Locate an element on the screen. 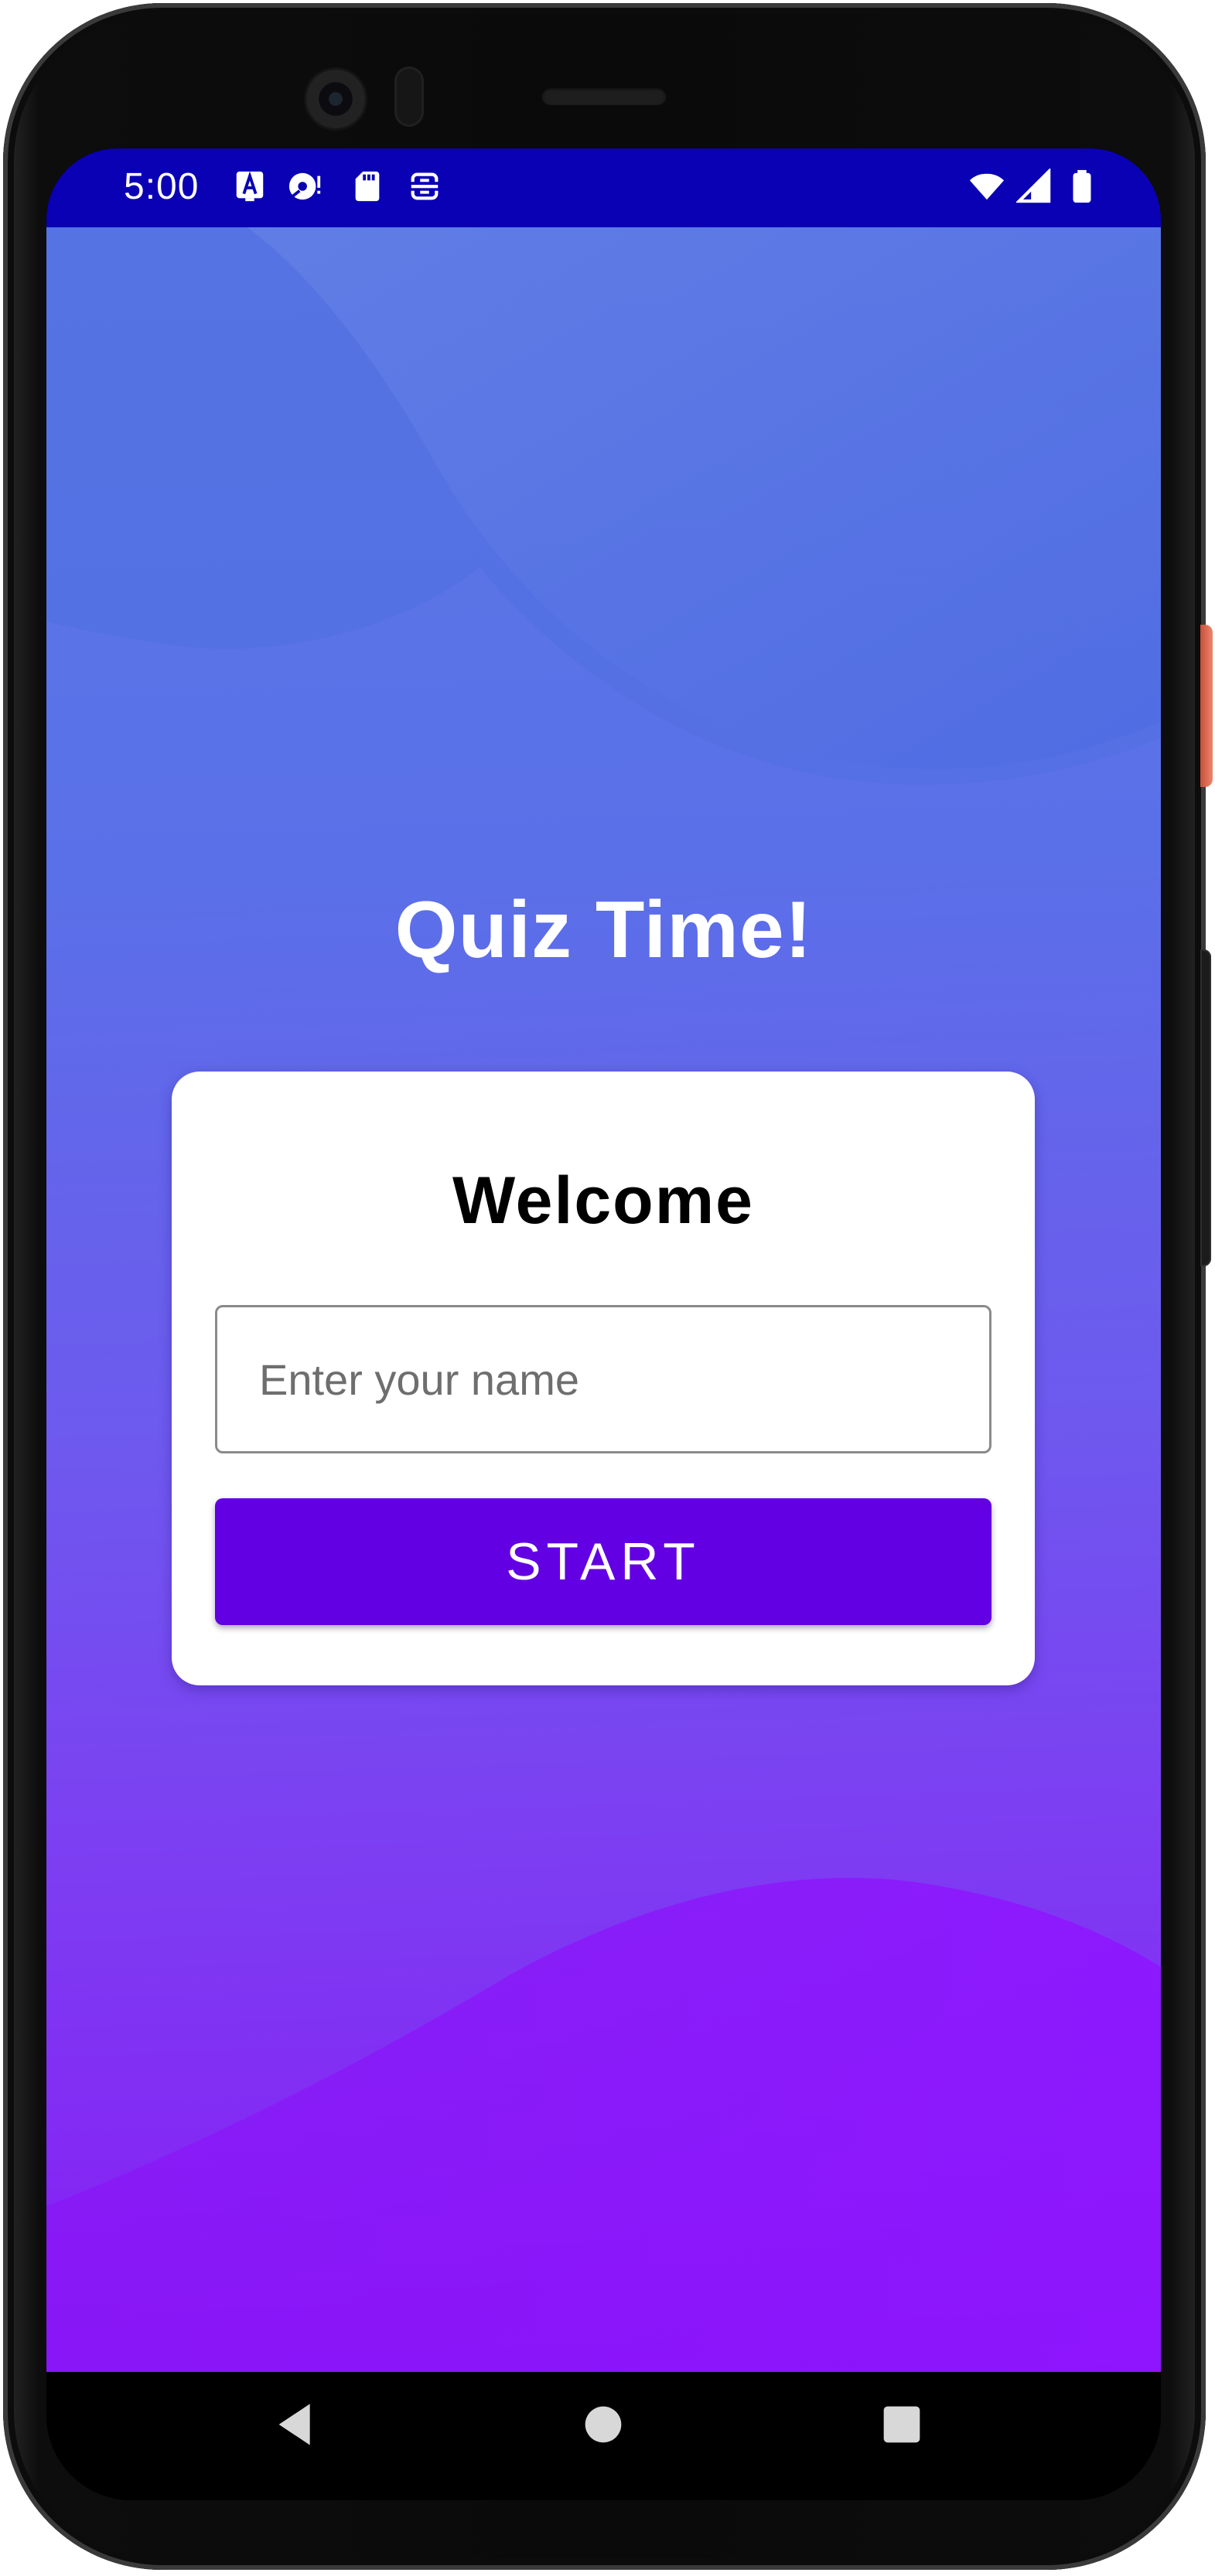 This screenshot has width=1215, height=2576. wifi-icon is located at coordinates (987, 186).